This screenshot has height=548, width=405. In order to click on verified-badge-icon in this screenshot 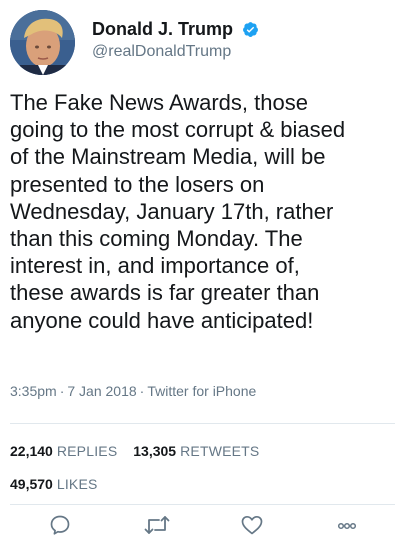, I will do `click(250, 29)`.